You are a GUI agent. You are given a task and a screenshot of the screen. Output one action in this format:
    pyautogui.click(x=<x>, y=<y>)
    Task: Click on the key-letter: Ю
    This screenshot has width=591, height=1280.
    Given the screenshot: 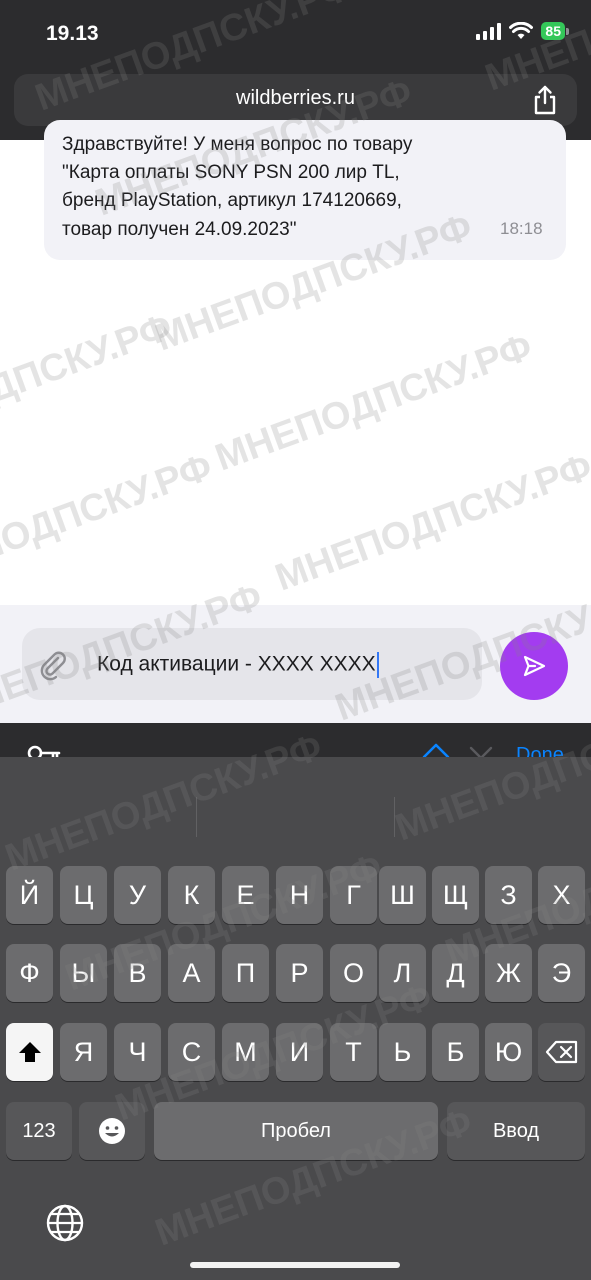 What is the action you would take?
    pyautogui.click(x=508, y=1052)
    